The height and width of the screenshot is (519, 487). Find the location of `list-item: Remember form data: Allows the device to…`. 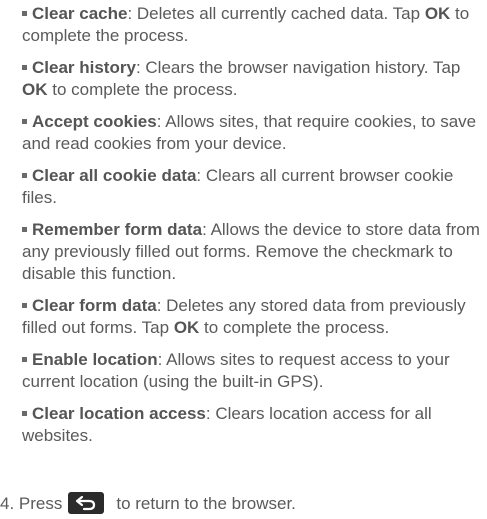

list-item: Remember form data: Allows the device to… is located at coordinates (252, 252).